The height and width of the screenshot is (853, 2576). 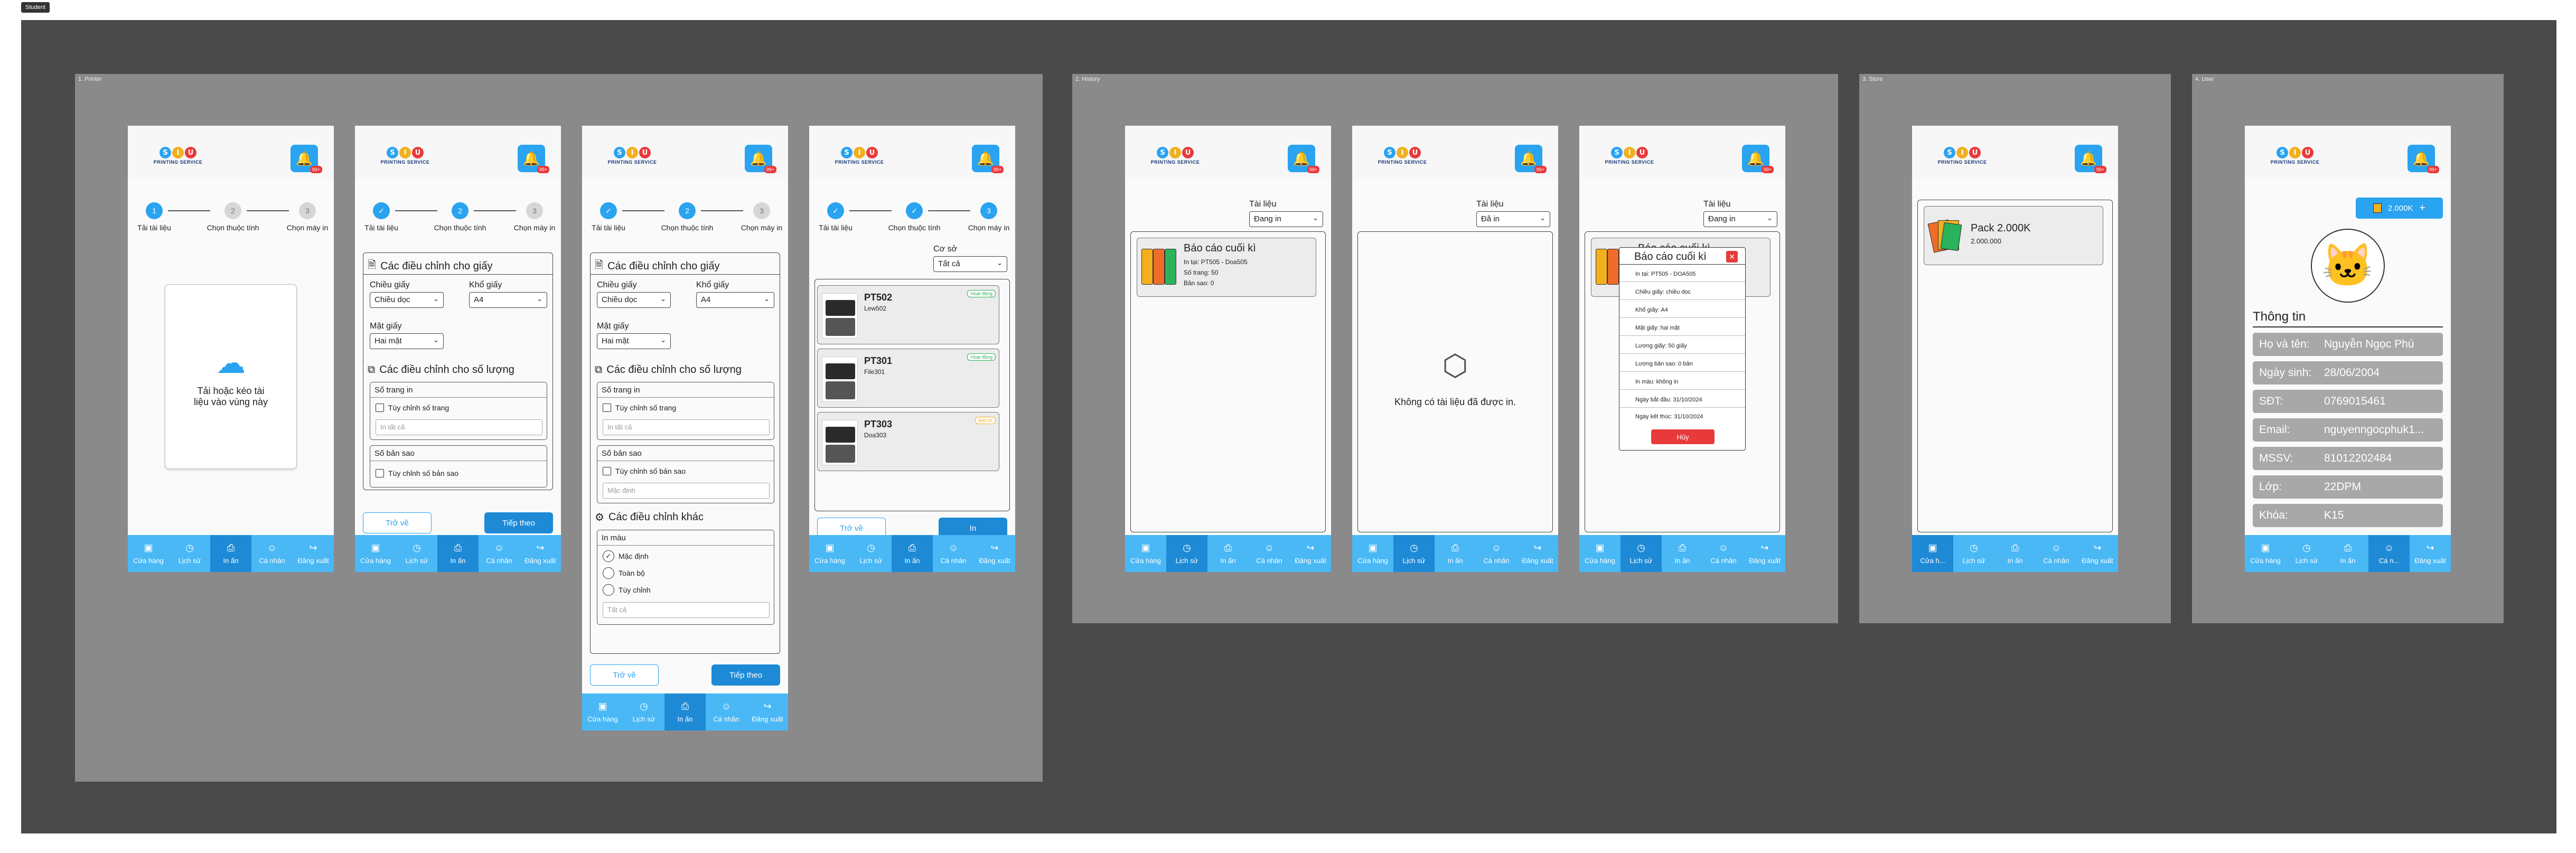 What do you see at coordinates (627, 590) in the screenshot?
I see `color-custom-radio: Tùy chỉnh` at bounding box center [627, 590].